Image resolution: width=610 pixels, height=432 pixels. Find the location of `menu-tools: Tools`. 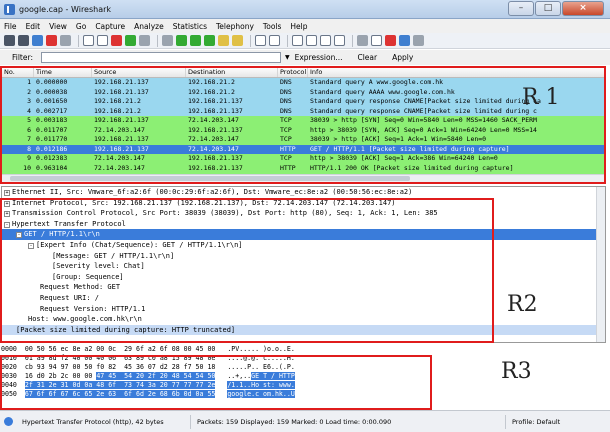

menu-tools: Tools is located at coordinates (272, 26).